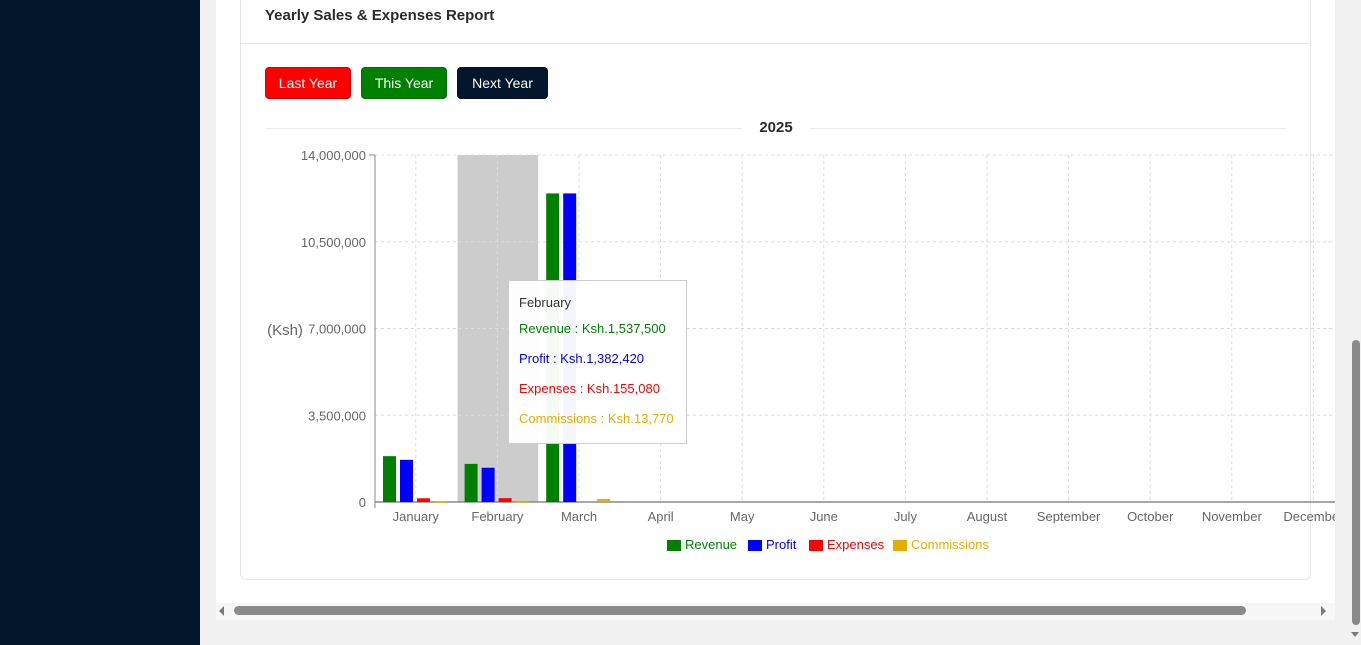 The width and height of the screenshot is (1361, 645). I want to click on x-tick-label: May, so click(742, 516).